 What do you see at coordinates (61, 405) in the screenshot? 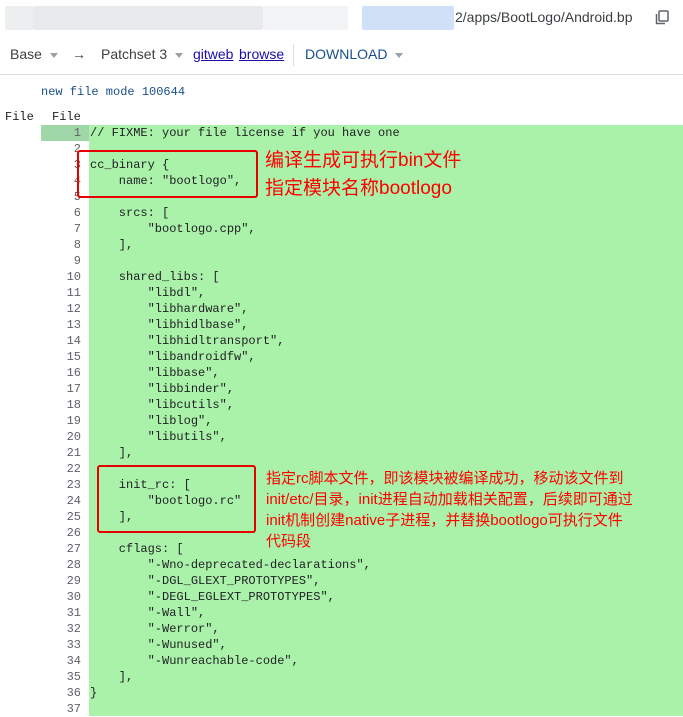
I see `line-number: 18` at bounding box center [61, 405].